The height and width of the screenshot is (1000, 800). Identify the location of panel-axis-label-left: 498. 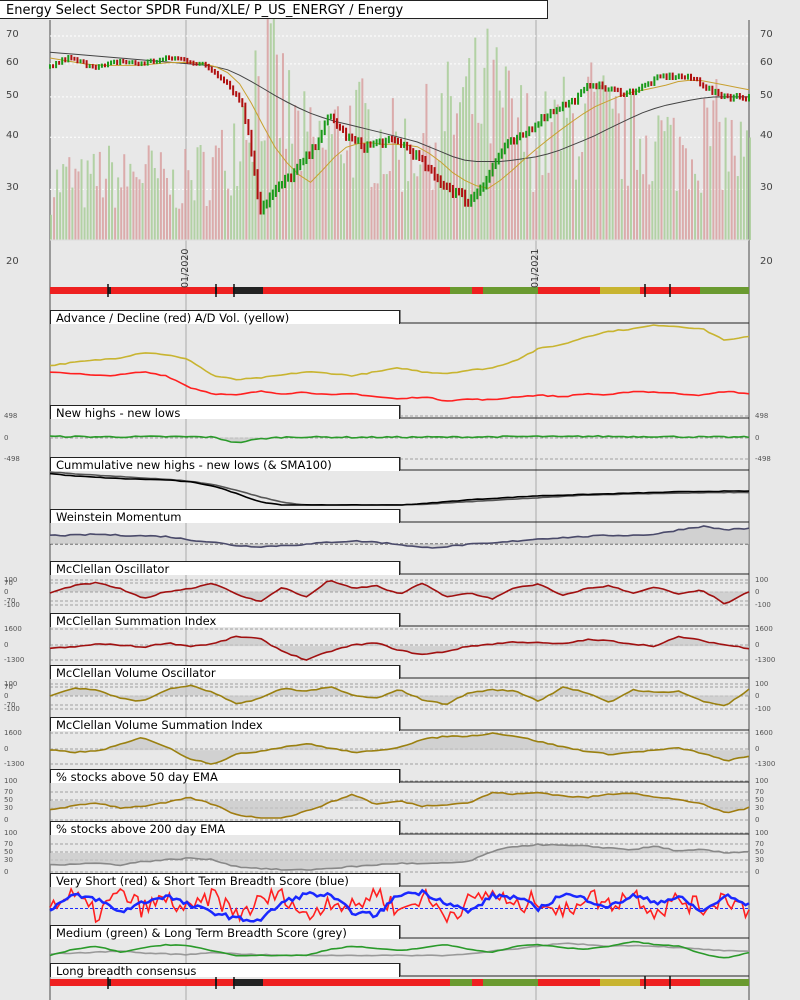
(11, 416).